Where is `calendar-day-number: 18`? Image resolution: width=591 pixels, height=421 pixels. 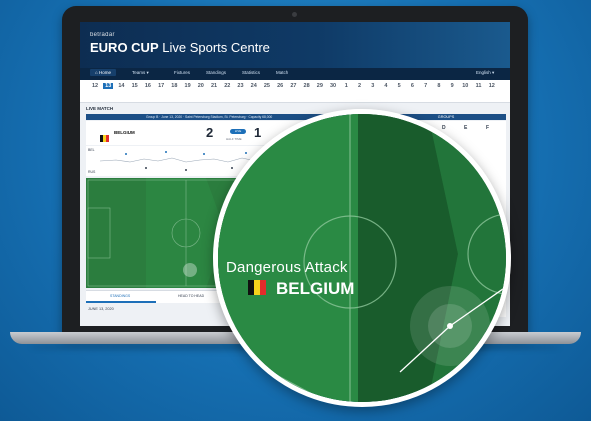
calendar-day-number: 18 is located at coordinates (174, 86).